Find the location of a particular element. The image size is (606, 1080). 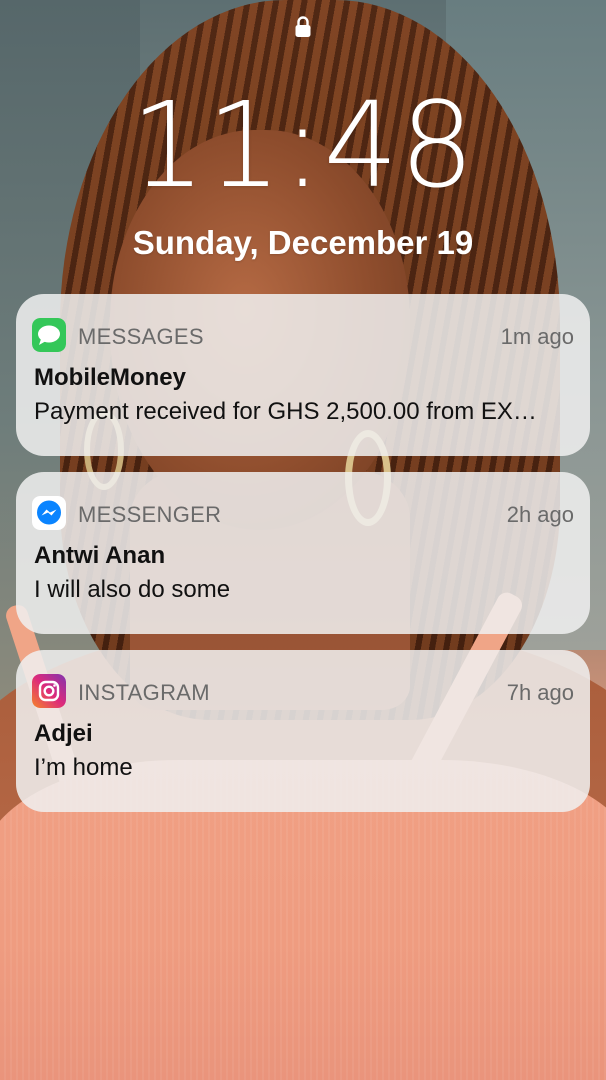

notification-time: 7h ago is located at coordinates (540, 692).